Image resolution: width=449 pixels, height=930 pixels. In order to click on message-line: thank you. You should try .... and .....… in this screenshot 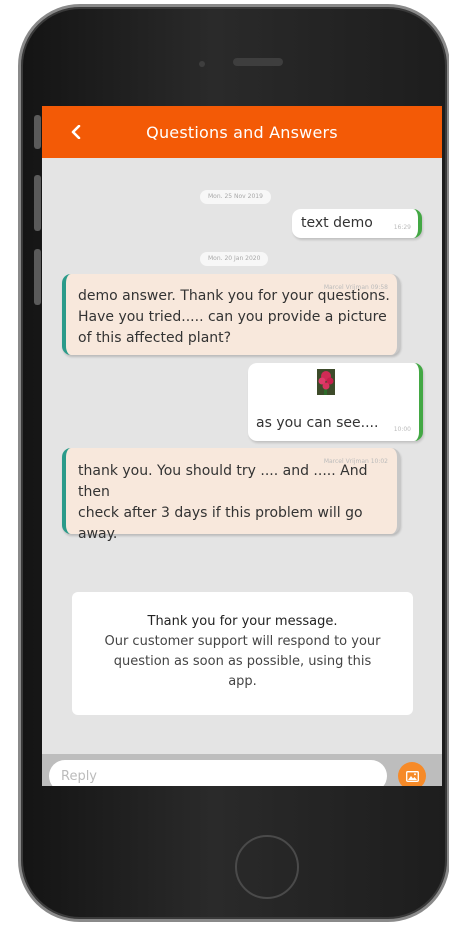, I will do `click(223, 481)`.